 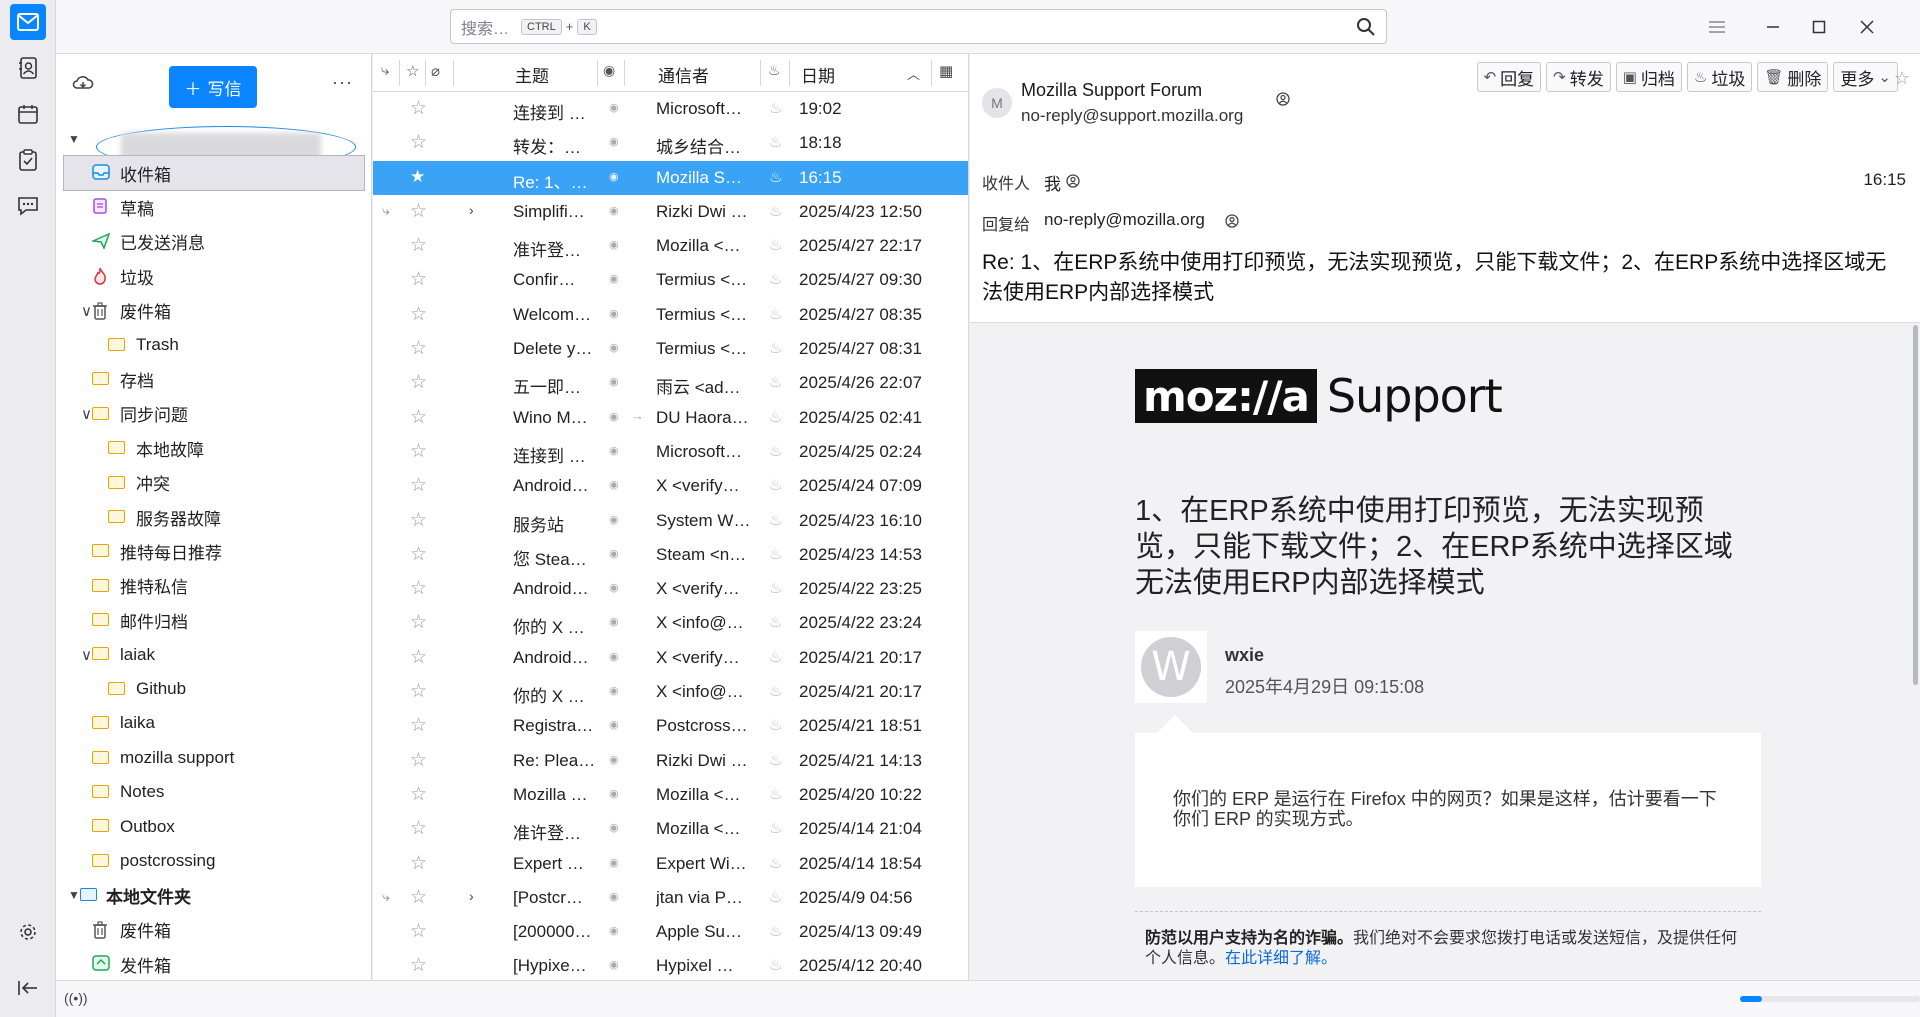 What do you see at coordinates (670, 623) in the screenshot?
I see `message-row: ☆ 你的 X … ◉ X <info@… ♨ 2025/4/22 23:24` at bounding box center [670, 623].